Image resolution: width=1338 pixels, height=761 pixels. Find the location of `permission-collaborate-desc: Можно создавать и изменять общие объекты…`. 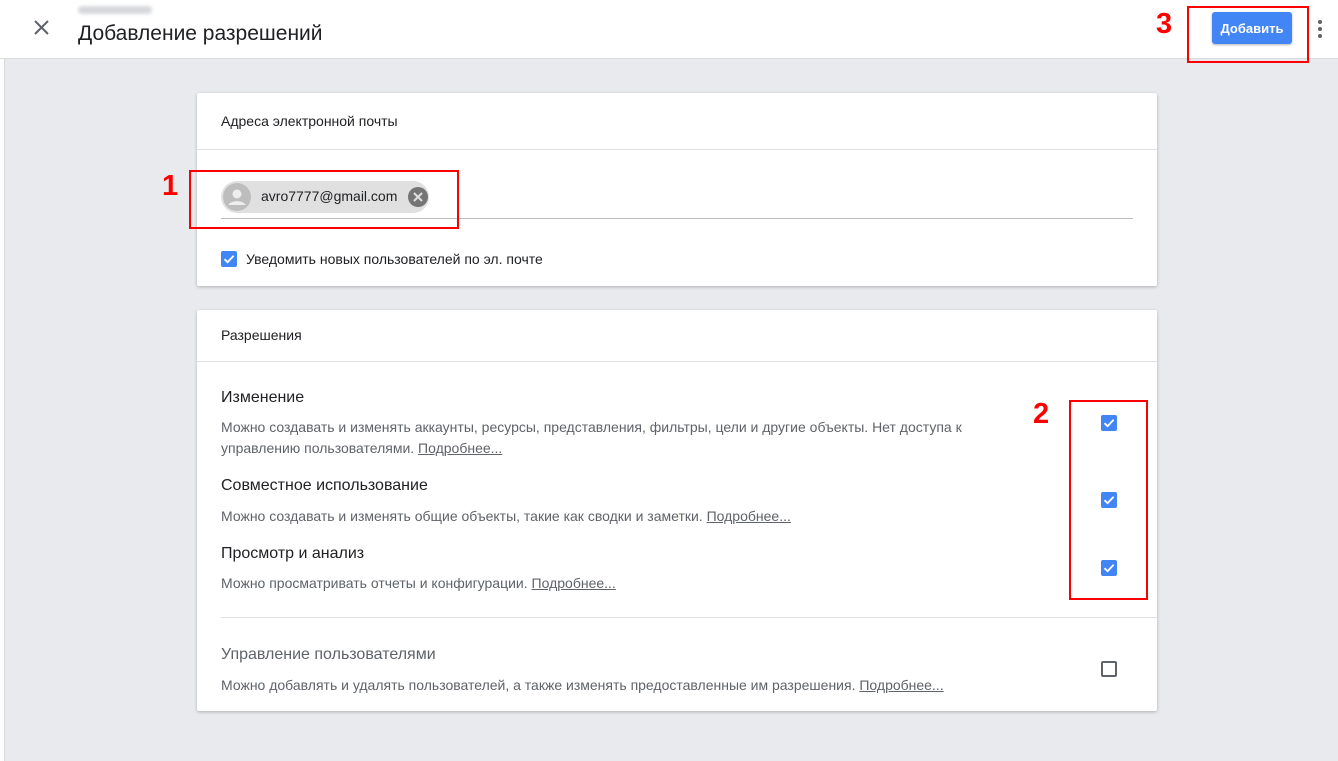

permission-collaborate-desc: Можно создавать и изменять общие объекты… is located at coordinates (601, 516).